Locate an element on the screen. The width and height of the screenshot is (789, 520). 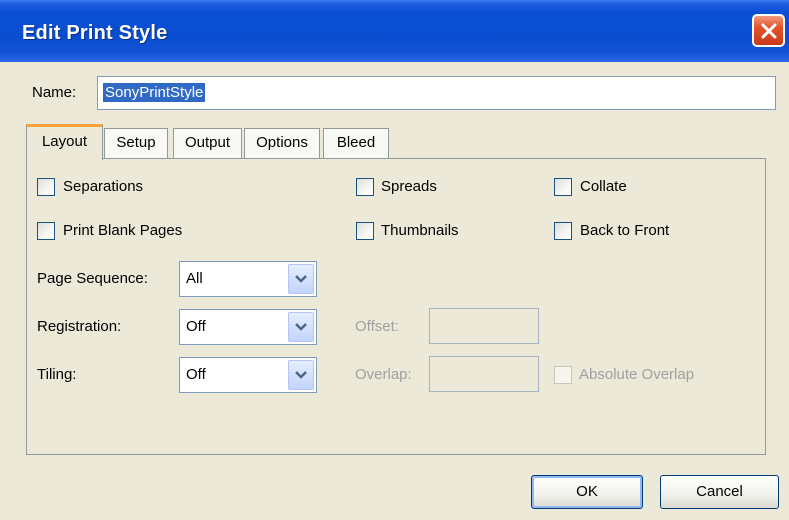
back-to-front-checkbox is located at coordinates (563, 231).